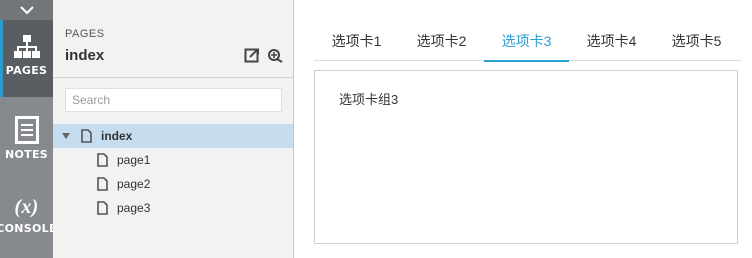 Image resolution: width=752 pixels, height=258 pixels. Describe the element at coordinates (441, 40) in the screenshot. I see `tab-2: 选项卡2` at that location.